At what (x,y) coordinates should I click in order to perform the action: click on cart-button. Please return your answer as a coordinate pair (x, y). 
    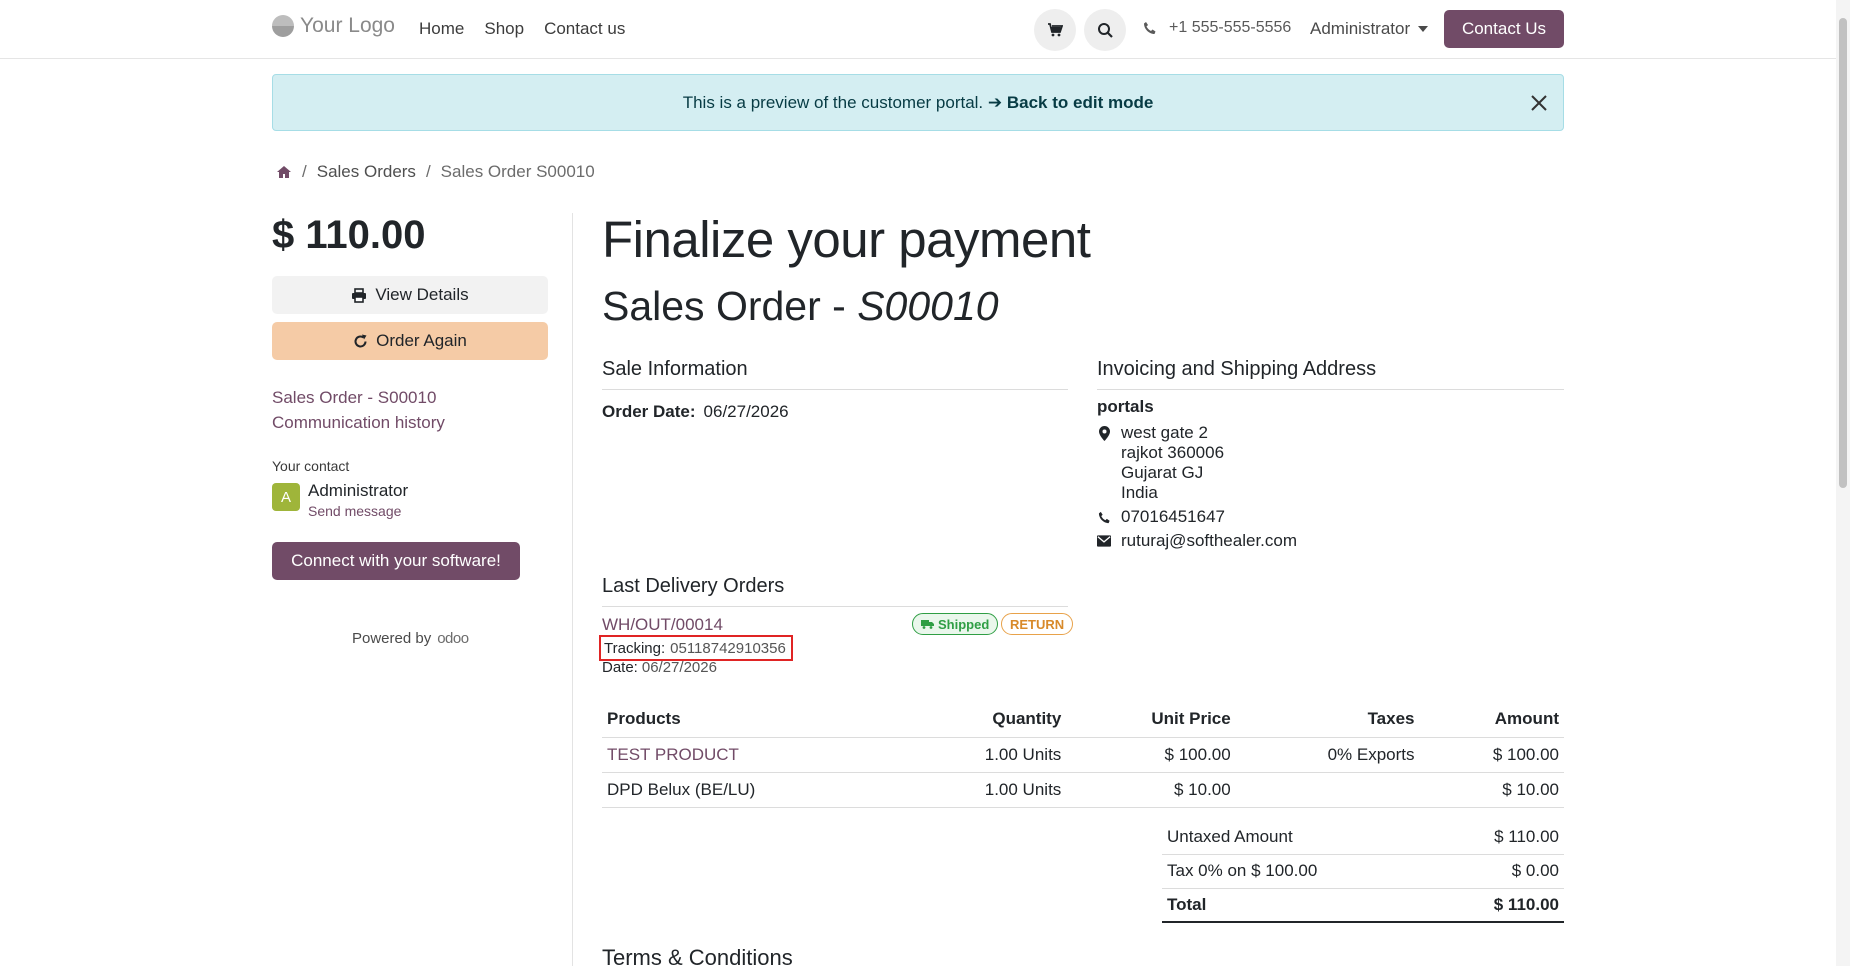
    Looking at the image, I should click on (1055, 30).